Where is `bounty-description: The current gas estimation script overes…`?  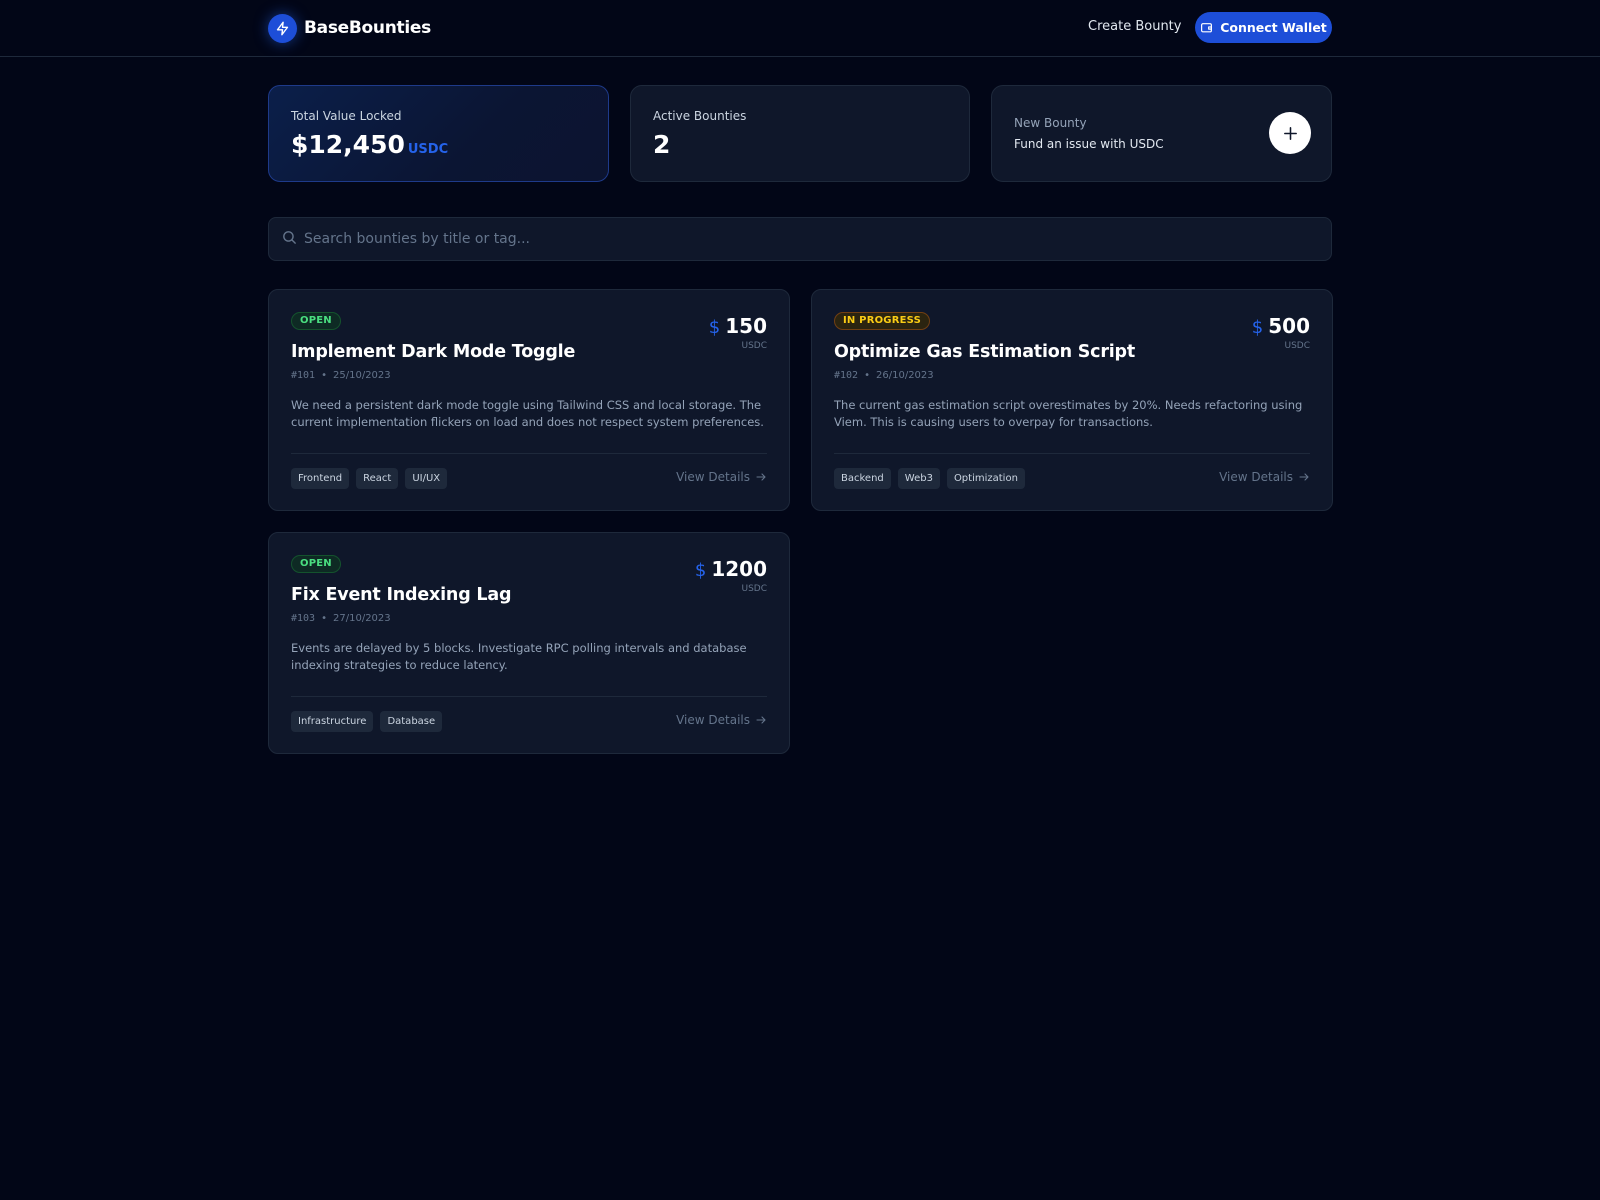 bounty-description: The current gas estimation script overes… is located at coordinates (1068, 413).